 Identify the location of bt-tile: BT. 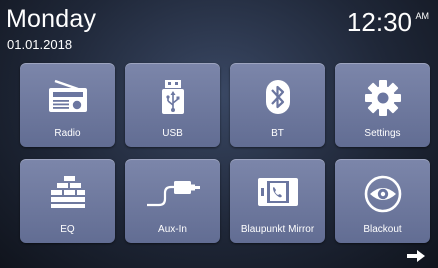
(277, 105).